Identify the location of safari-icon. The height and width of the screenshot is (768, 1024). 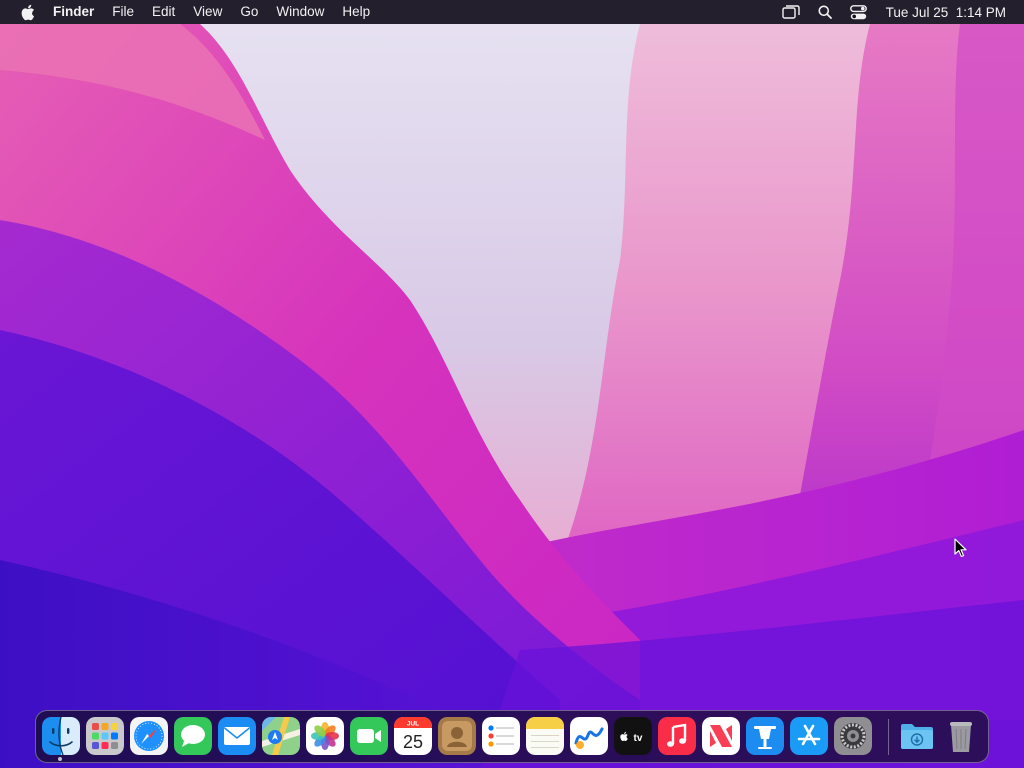
(149, 736).